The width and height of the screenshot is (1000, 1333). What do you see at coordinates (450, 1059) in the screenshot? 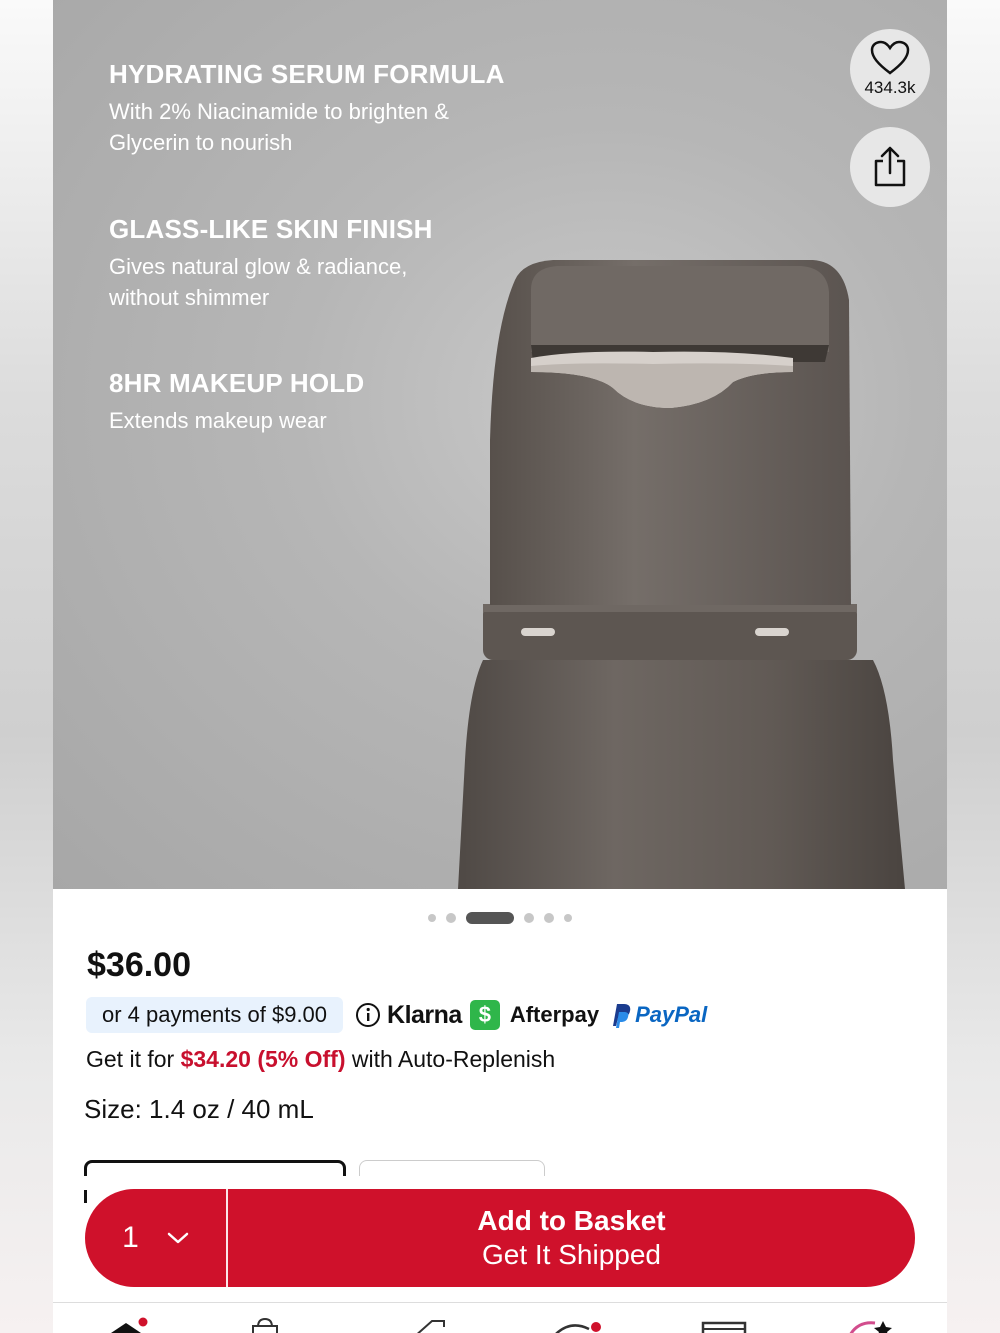
I see `auto-replenish-suffix: with Auto-Replenish` at bounding box center [450, 1059].